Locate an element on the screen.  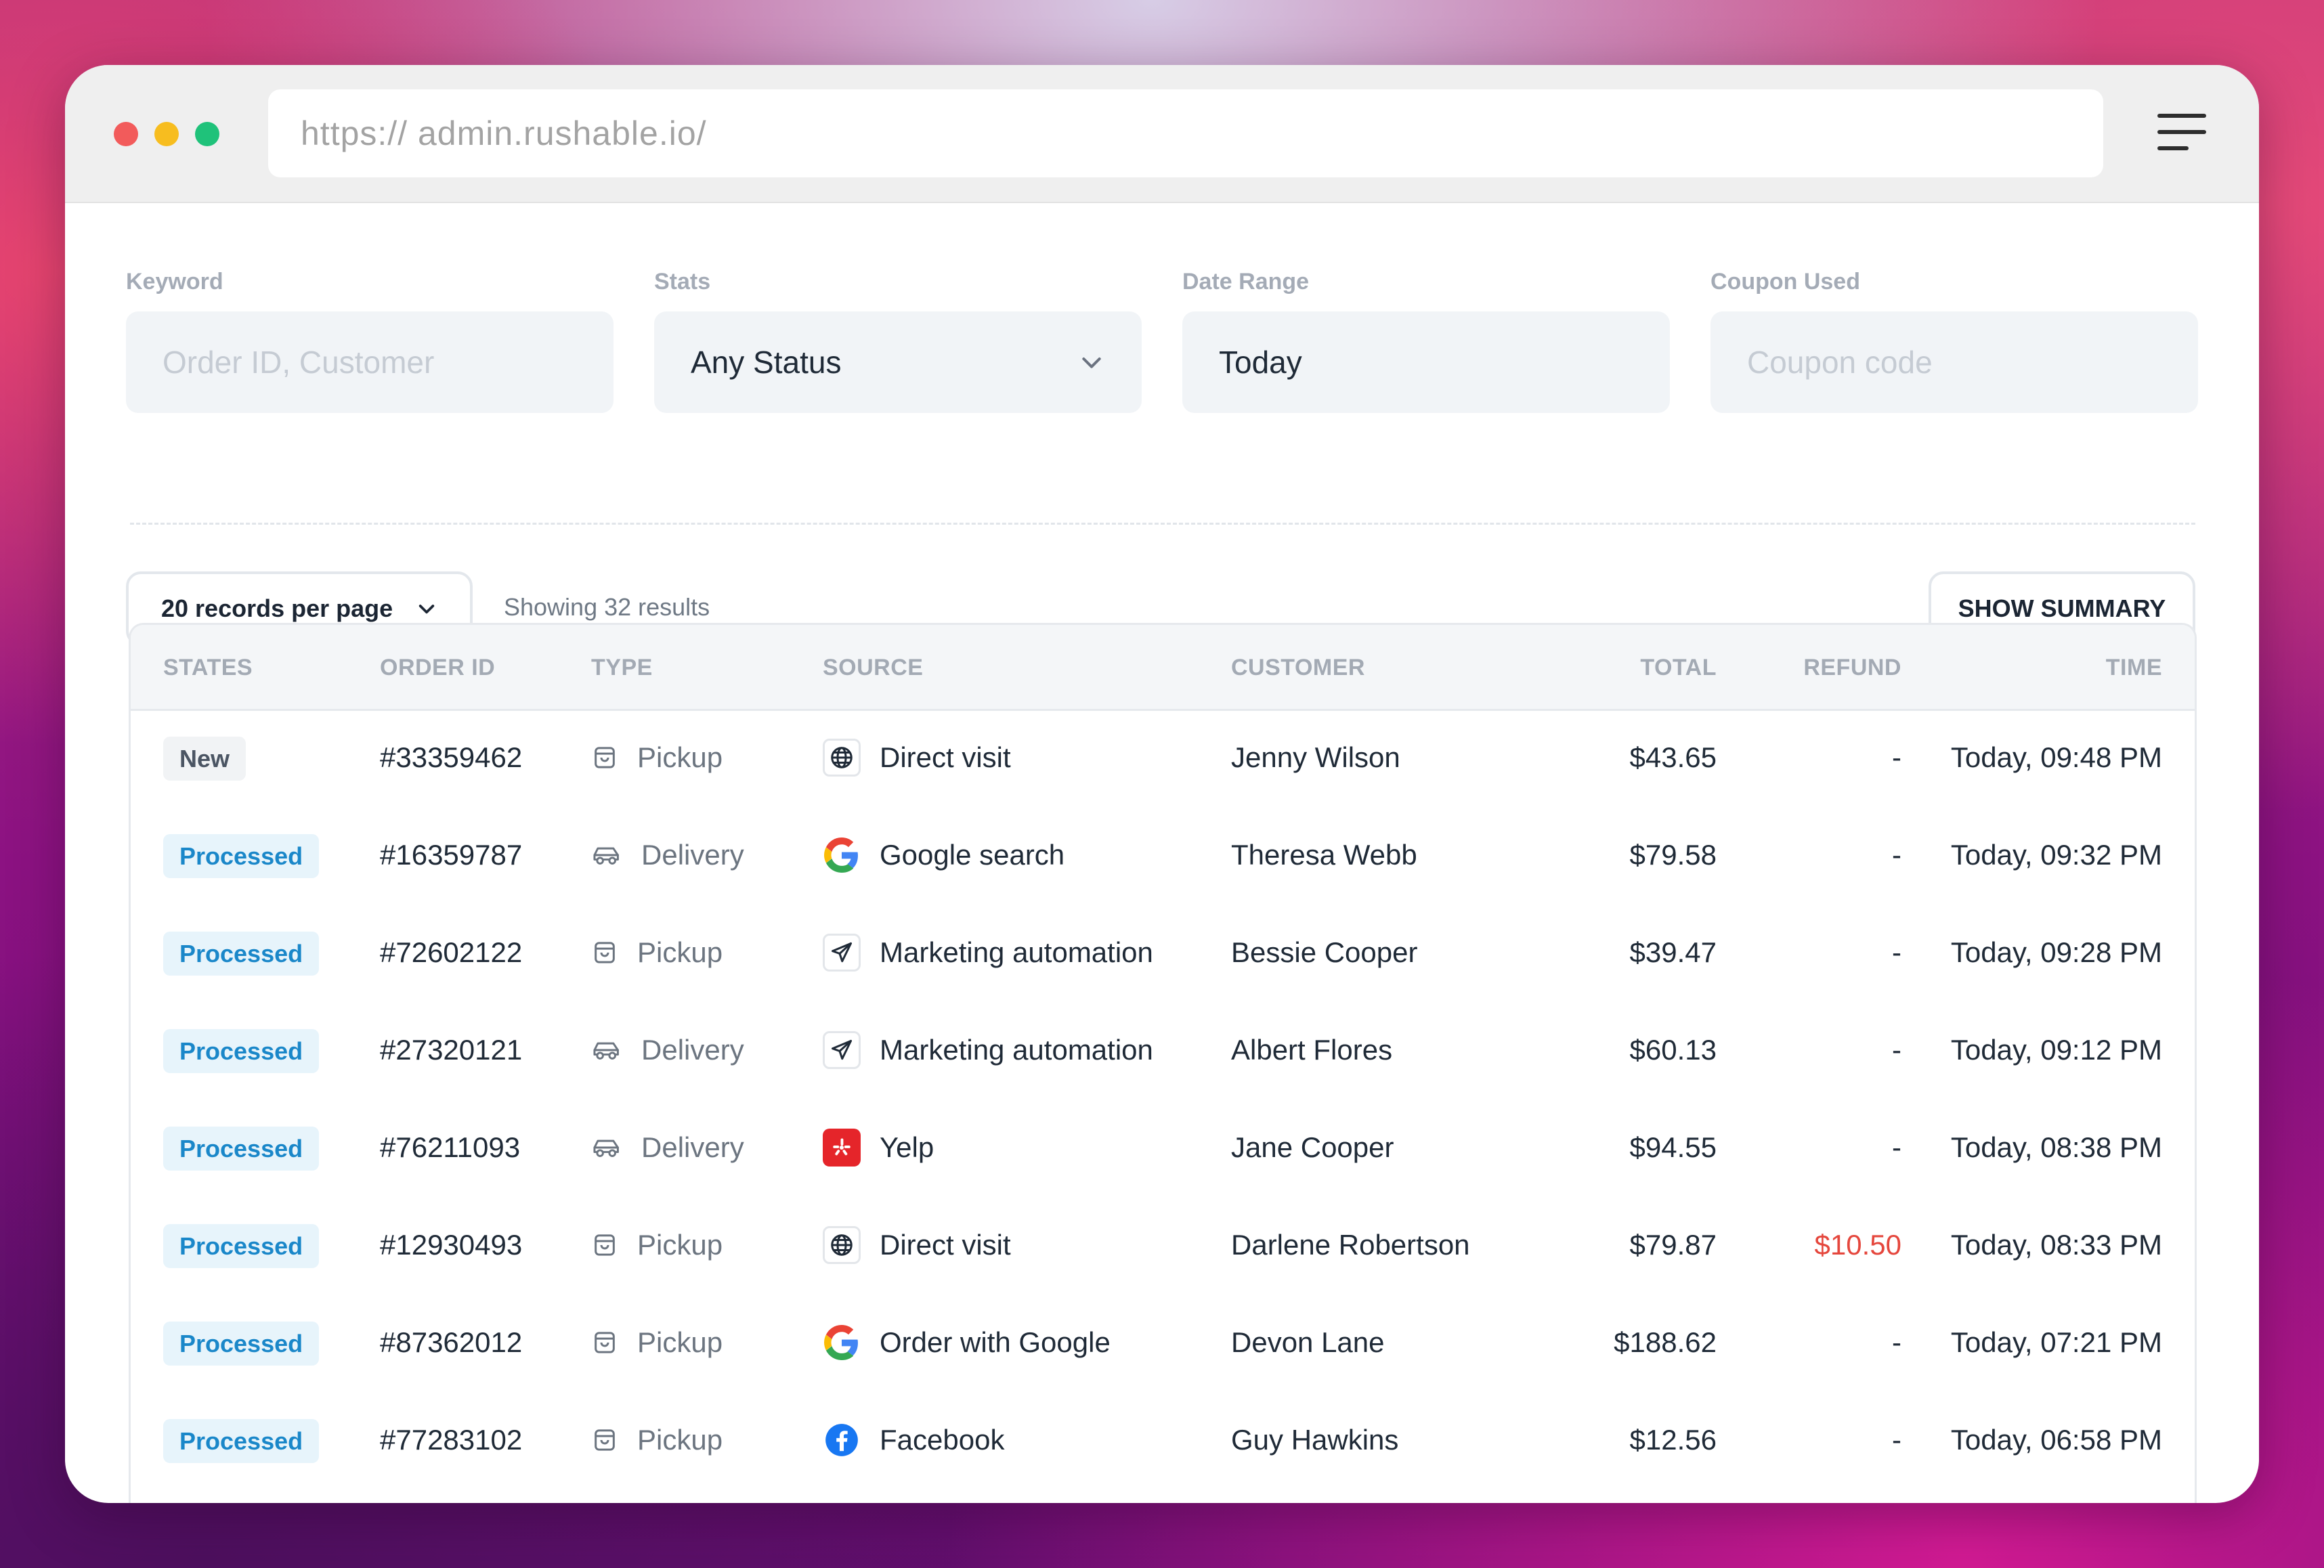
order-total: $60.13 is located at coordinates (1673, 1050).